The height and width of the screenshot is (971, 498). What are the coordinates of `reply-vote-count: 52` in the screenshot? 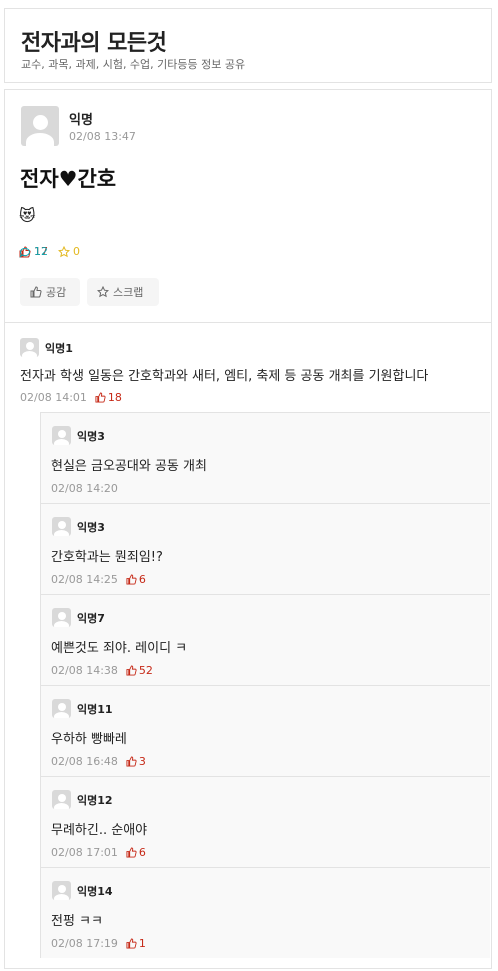 It's located at (145, 670).